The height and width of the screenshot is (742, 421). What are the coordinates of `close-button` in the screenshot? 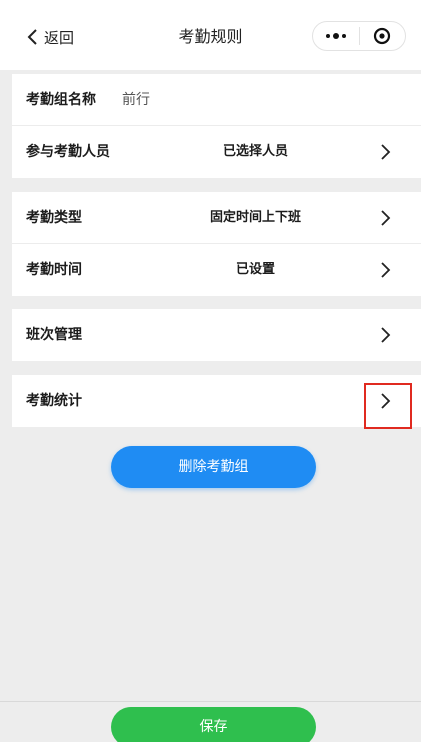 It's located at (383, 36).